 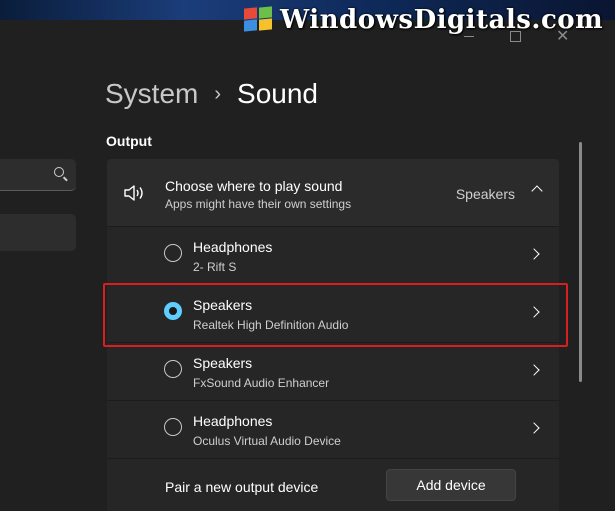 What do you see at coordinates (333, 255) in the screenshot?
I see `output-device-item: Headphones 2- Rift S` at bounding box center [333, 255].